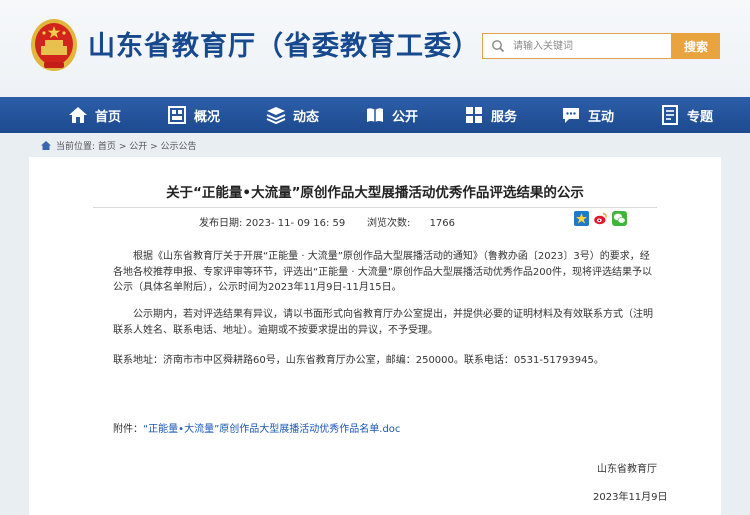 This screenshot has width=750, height=515. What do you see at coordinates (138, 147) in the screenshot?
I see `breadcrumb-item-public: 公开` at bounding box center [138, 147].